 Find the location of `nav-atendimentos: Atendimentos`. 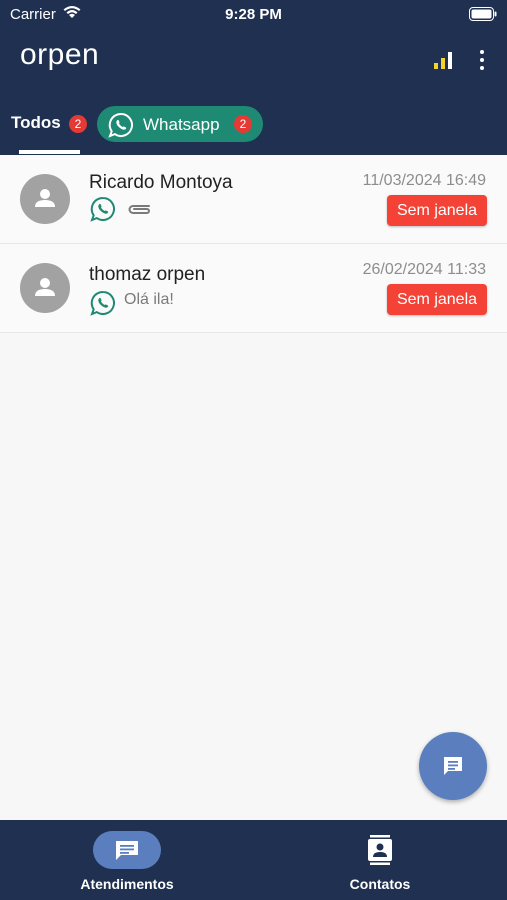

nav-atendimentos: Atendimentos is located at coordinates (127, 860).